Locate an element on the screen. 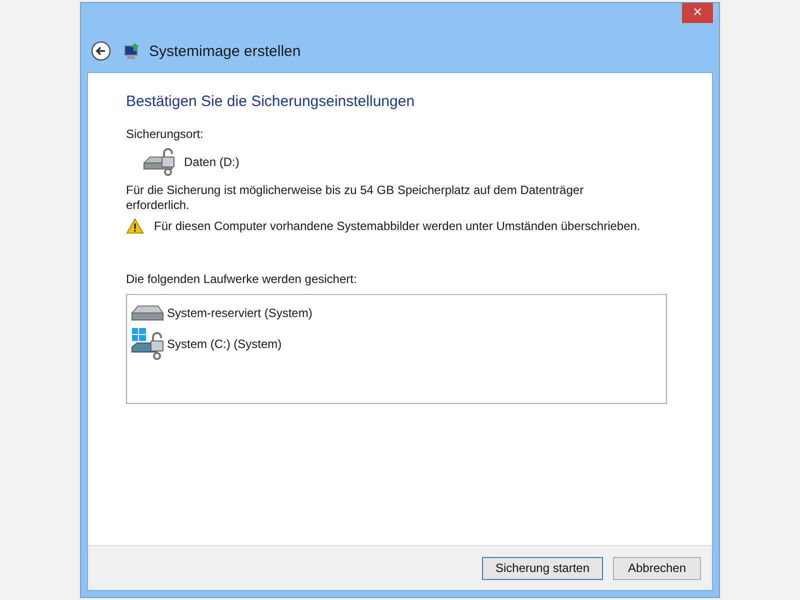 The height and width of the screenshot is (600, 800). backup-location: Daten (D:) is located at coordinates (212, 162).